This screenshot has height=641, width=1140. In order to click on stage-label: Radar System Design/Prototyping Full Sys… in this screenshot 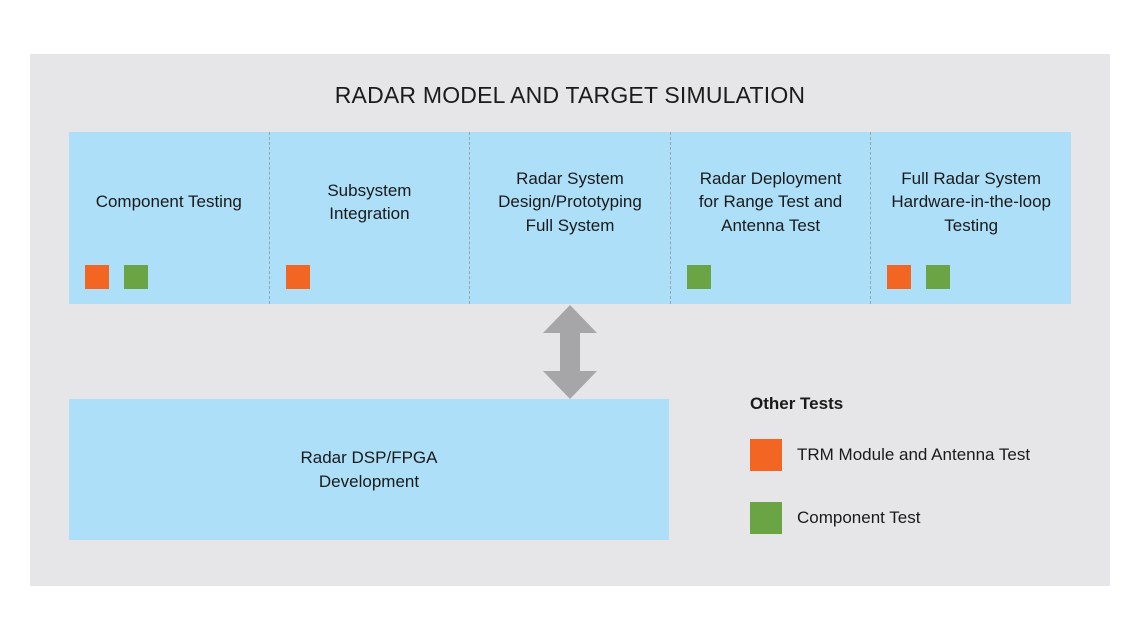, I will do `click(570, 201)`.